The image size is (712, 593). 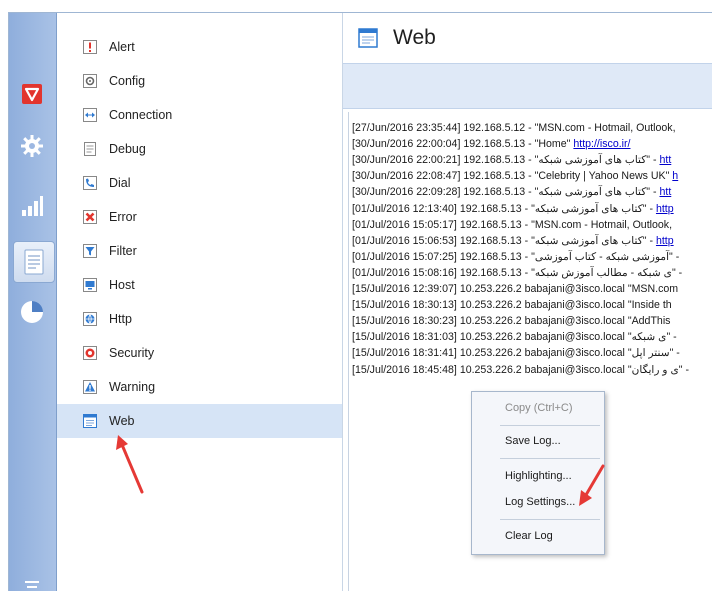 What do you see at coordinates (132, 353) in the screenshot?
I see `list-item-label: Security` at bounding box center [132, 353].